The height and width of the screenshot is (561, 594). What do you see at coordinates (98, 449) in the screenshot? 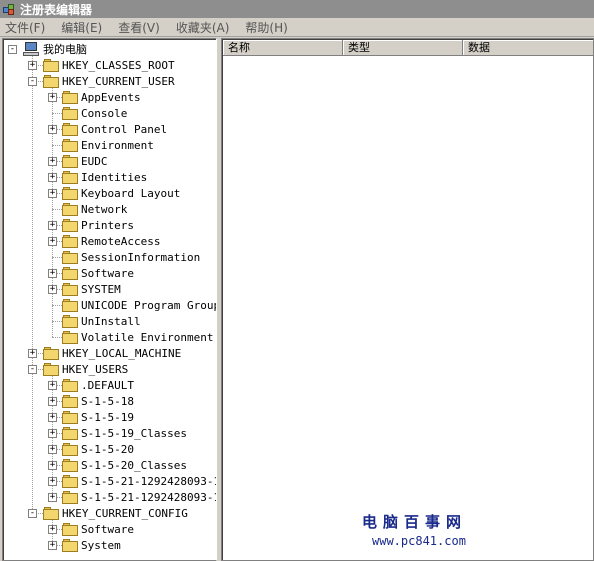
I see `tree-item: S-1-5-20` at bounding box center [98, 449].